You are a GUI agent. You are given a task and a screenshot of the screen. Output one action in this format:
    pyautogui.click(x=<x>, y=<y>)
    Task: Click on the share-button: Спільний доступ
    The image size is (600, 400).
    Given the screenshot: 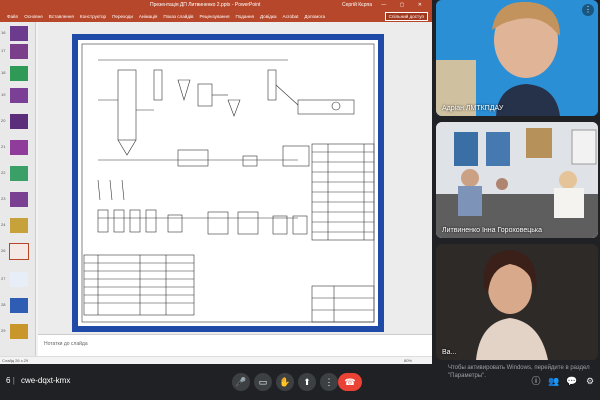 What is the action you would take?
    pyautogui.click(x=406, y=16)
    